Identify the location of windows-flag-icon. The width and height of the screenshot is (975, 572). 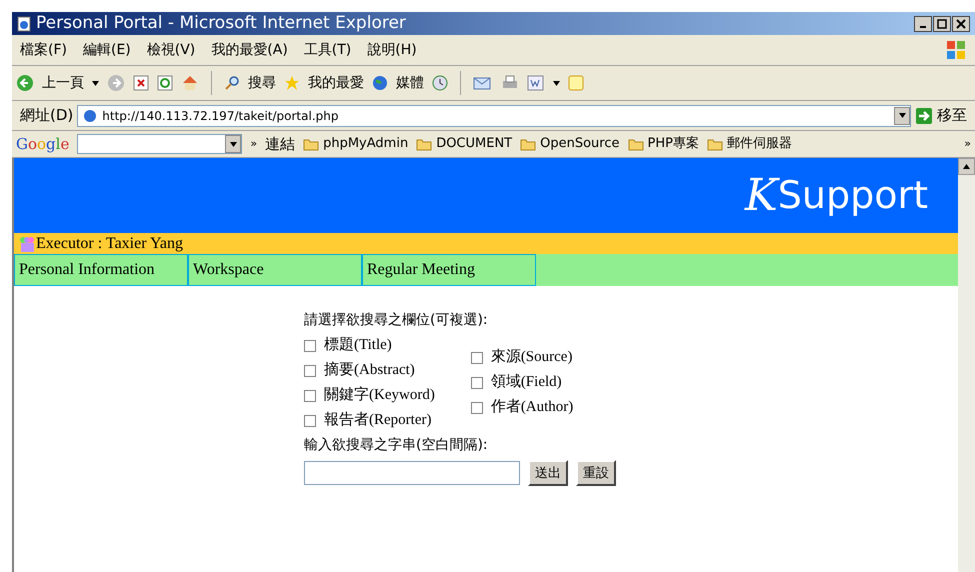
(956, 50).